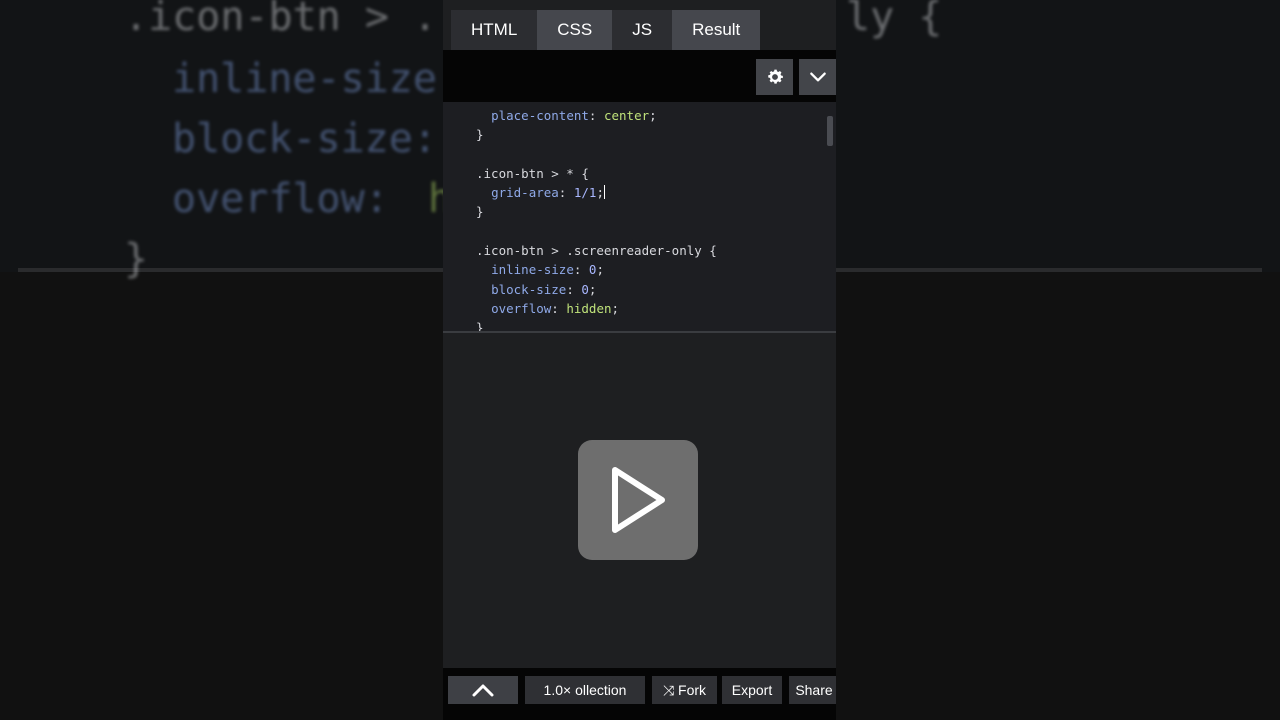  Describe the element at coordinates (668, 690) in the screenshot. I see `fork-icon: ⤨` at that location.